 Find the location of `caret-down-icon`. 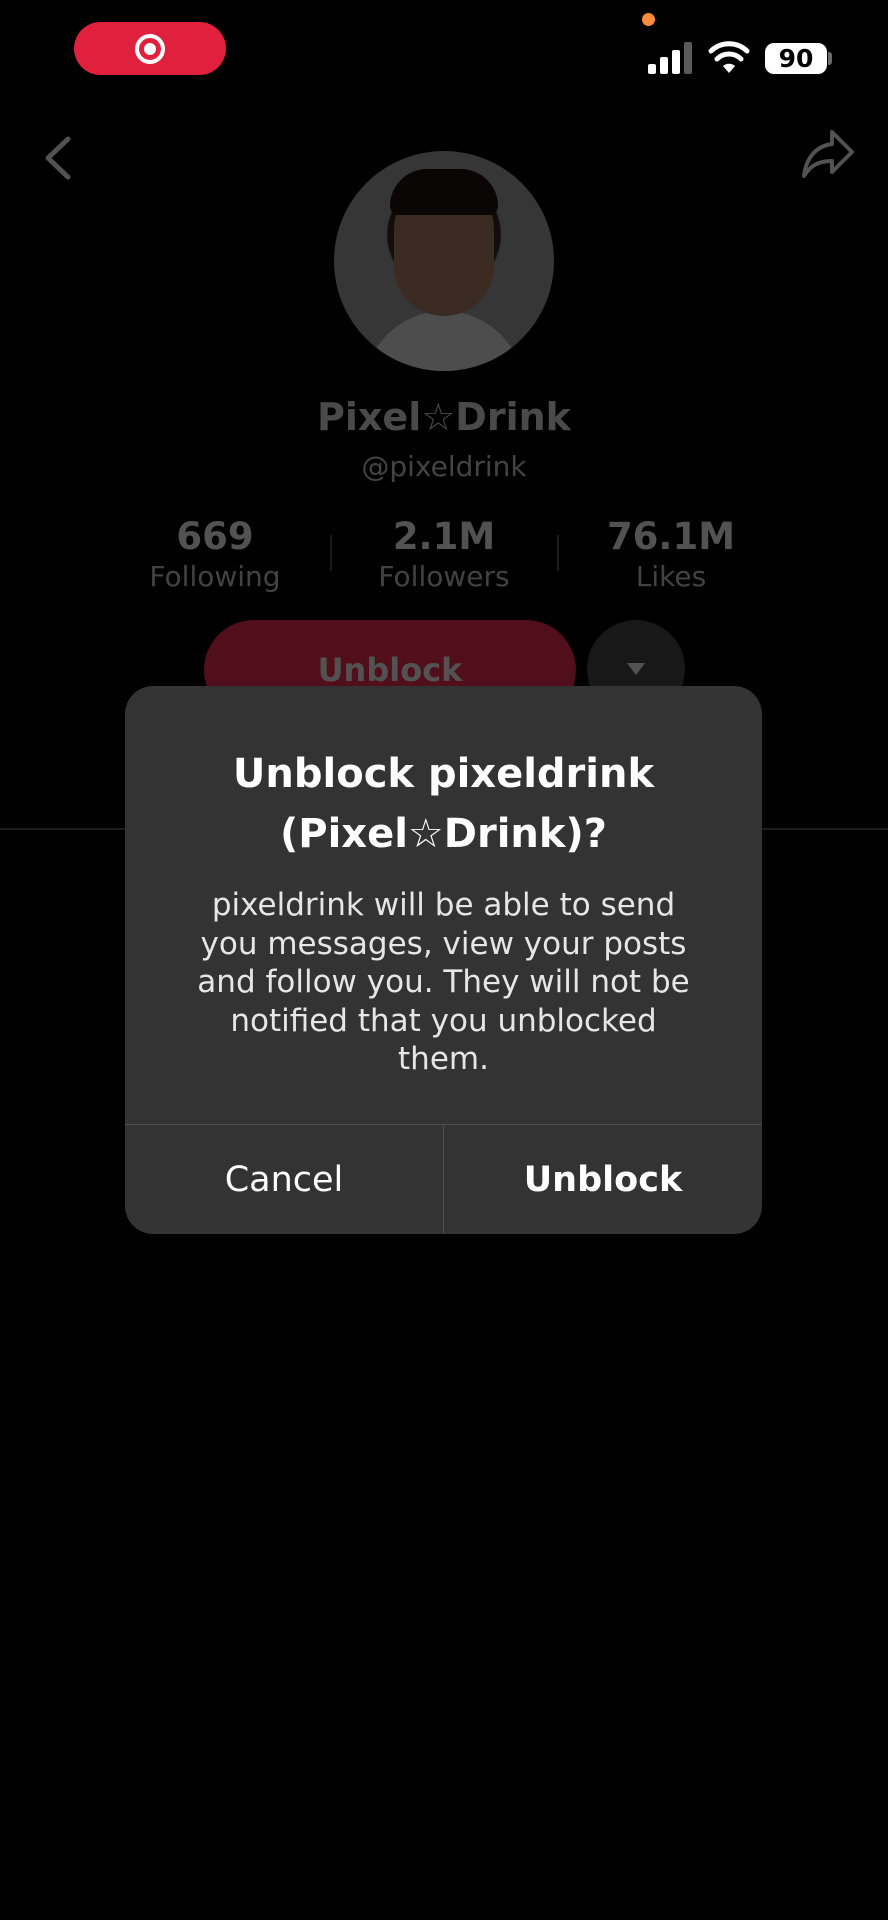

caret-down-icon is located at coordinates (636, 669).